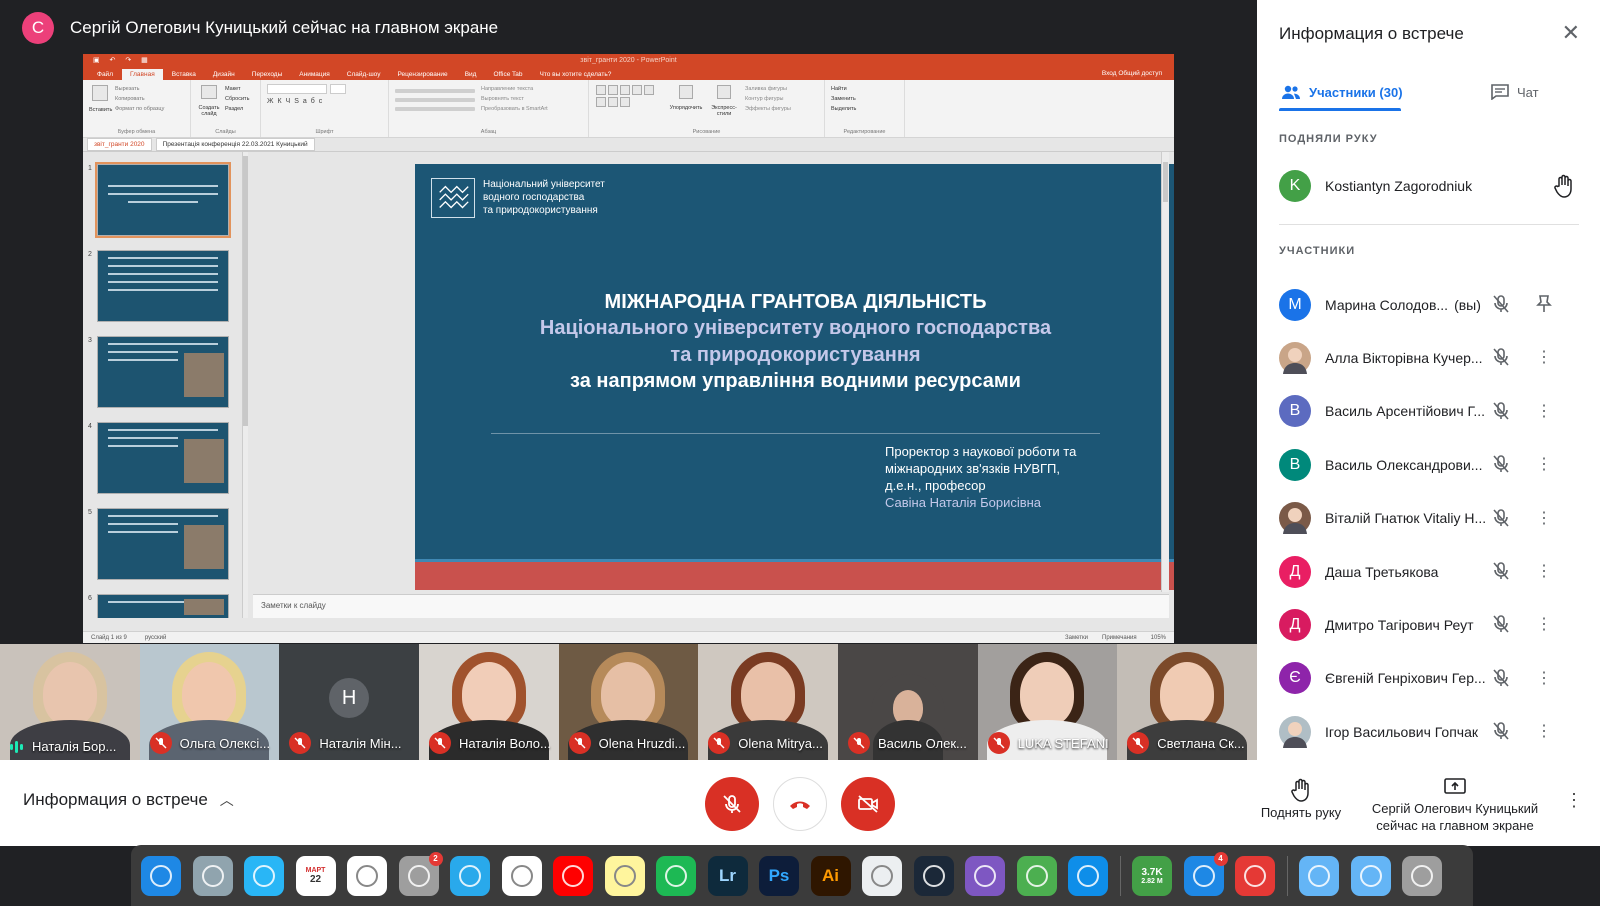 This screenshot has width=1600, height=906. What do you see at coordinates (514, 99) in the screenshot?
I see `align-text-button: Выровнять текст` at bounding box center [514, 99].